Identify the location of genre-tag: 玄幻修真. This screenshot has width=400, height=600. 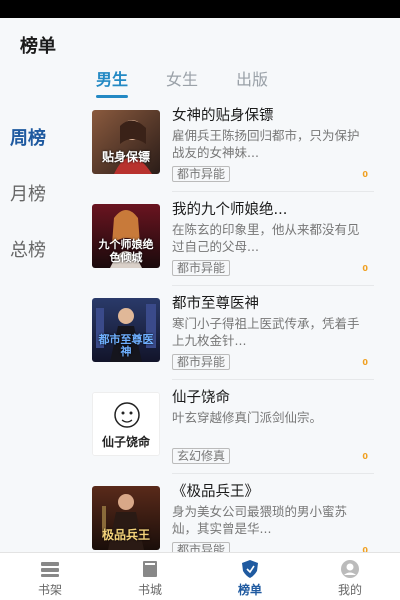
(201, 456).